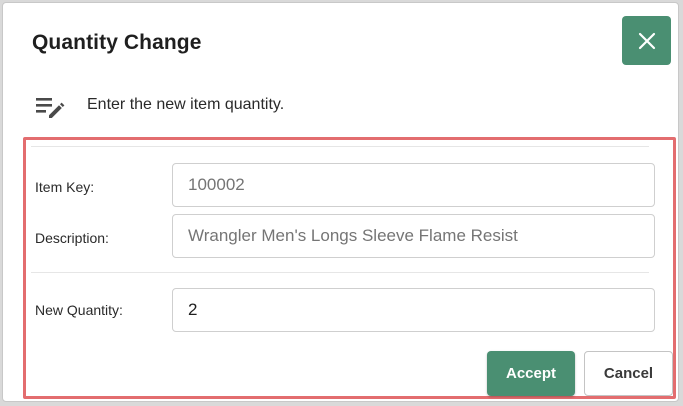 The height and width of the screenshot is (406, 683). Describe the element at coordinates (79, 310) in the screenshot. I see `new-quantity-label: New Quantity:` at that location.